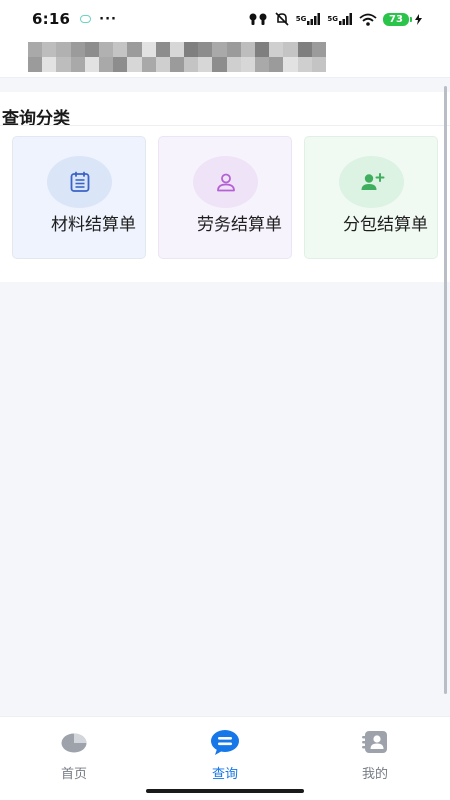 Image resolution: width=450 pixels, height=800 pixels. What do you see at coordinates (225, 19) in the screenshot?
I see `status-bar: 6:16 ··· 5G 5G 73` at bounding box center [225, 19].